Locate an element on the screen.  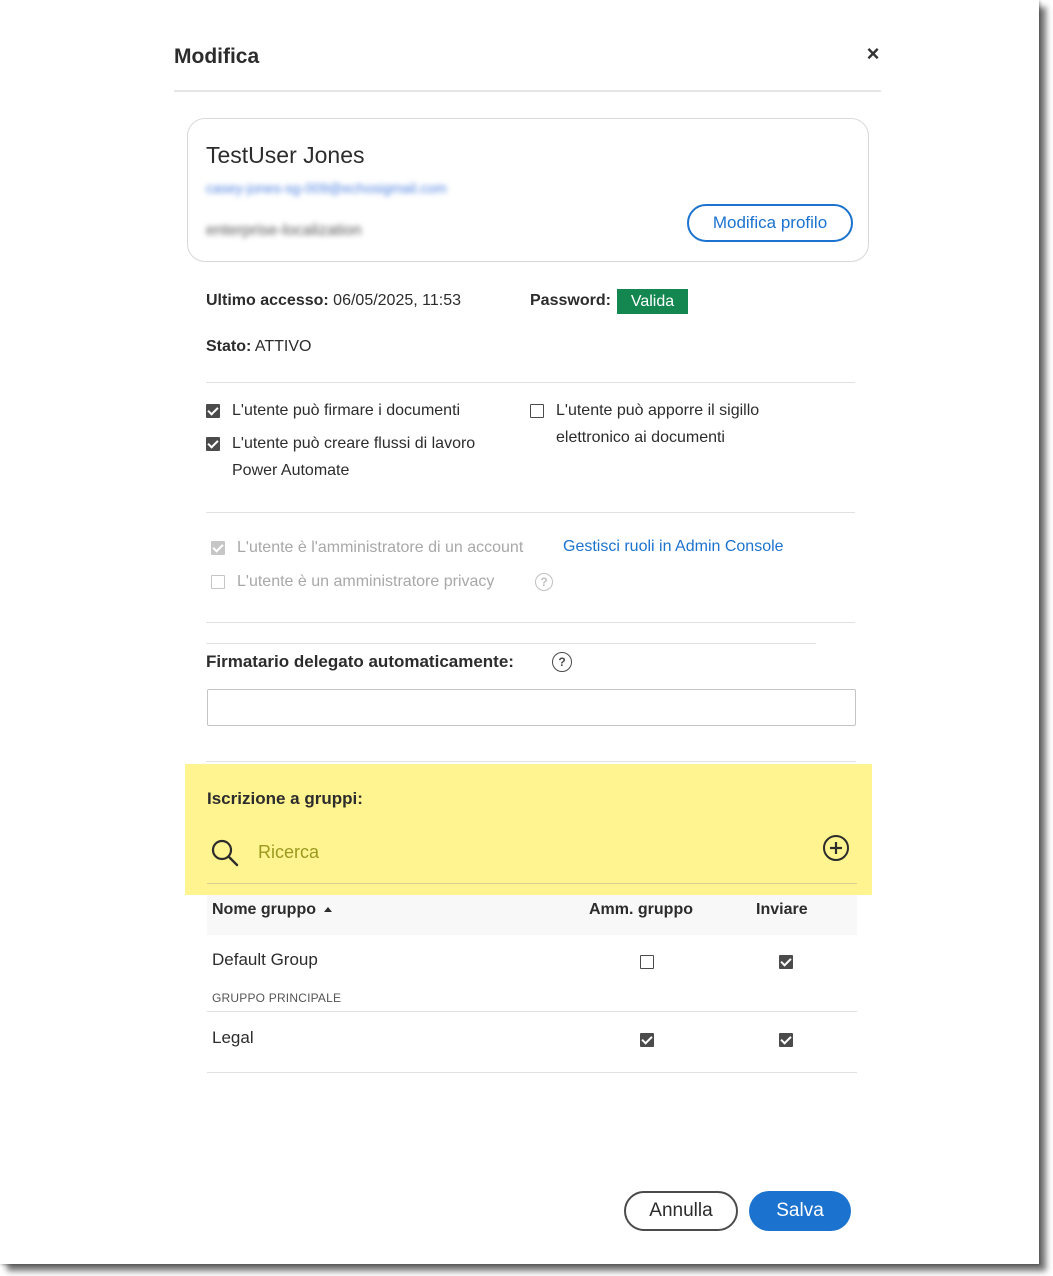
group-name: Legal is located at coordinates (233, 1037).